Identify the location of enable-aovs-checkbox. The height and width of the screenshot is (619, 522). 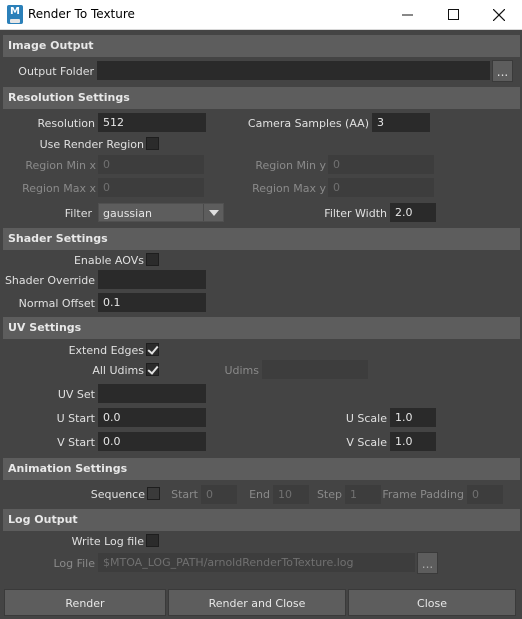
(152, 259).